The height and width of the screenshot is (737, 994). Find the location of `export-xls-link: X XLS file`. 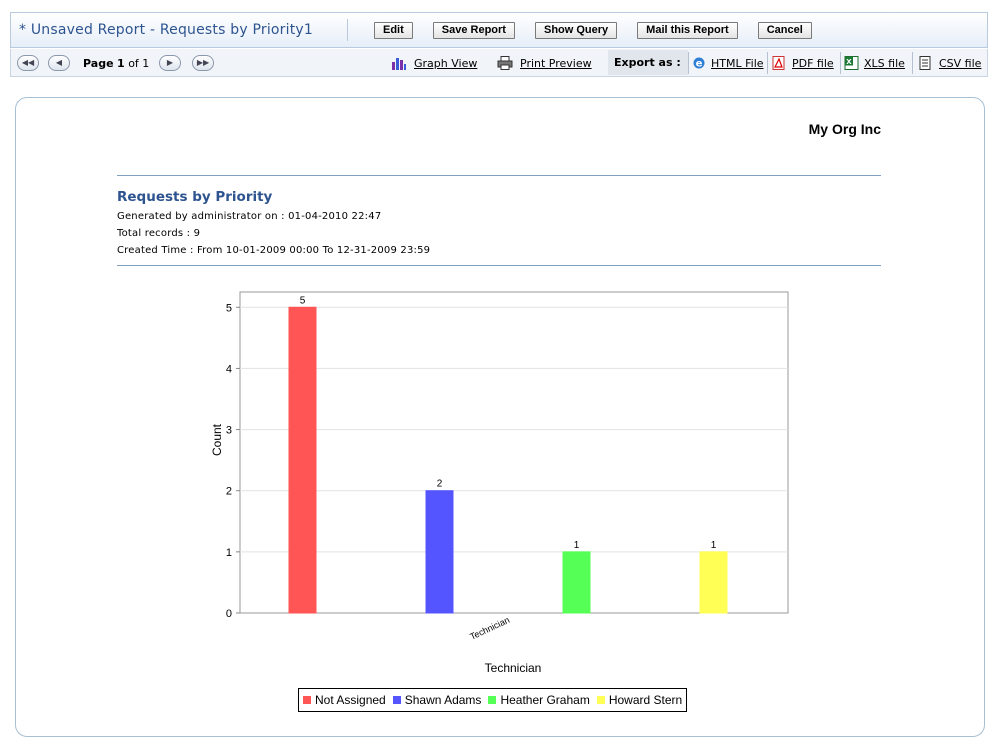

export-xls-link: X XLS file is located at coordinates (874, 63).